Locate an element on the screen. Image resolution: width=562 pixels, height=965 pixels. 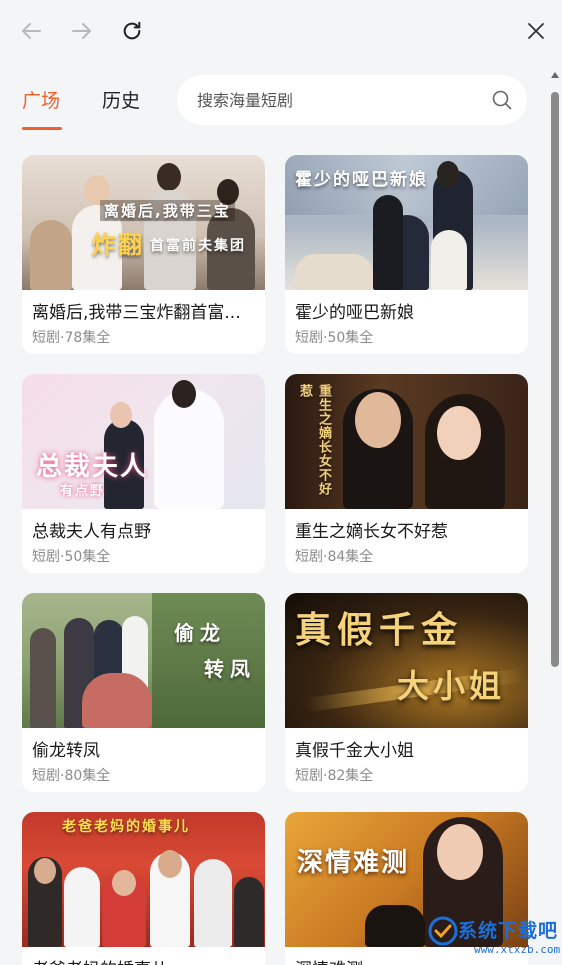
watermark: 系统下载吧 www.xtxzb.com is located at coordinates (493, 937).